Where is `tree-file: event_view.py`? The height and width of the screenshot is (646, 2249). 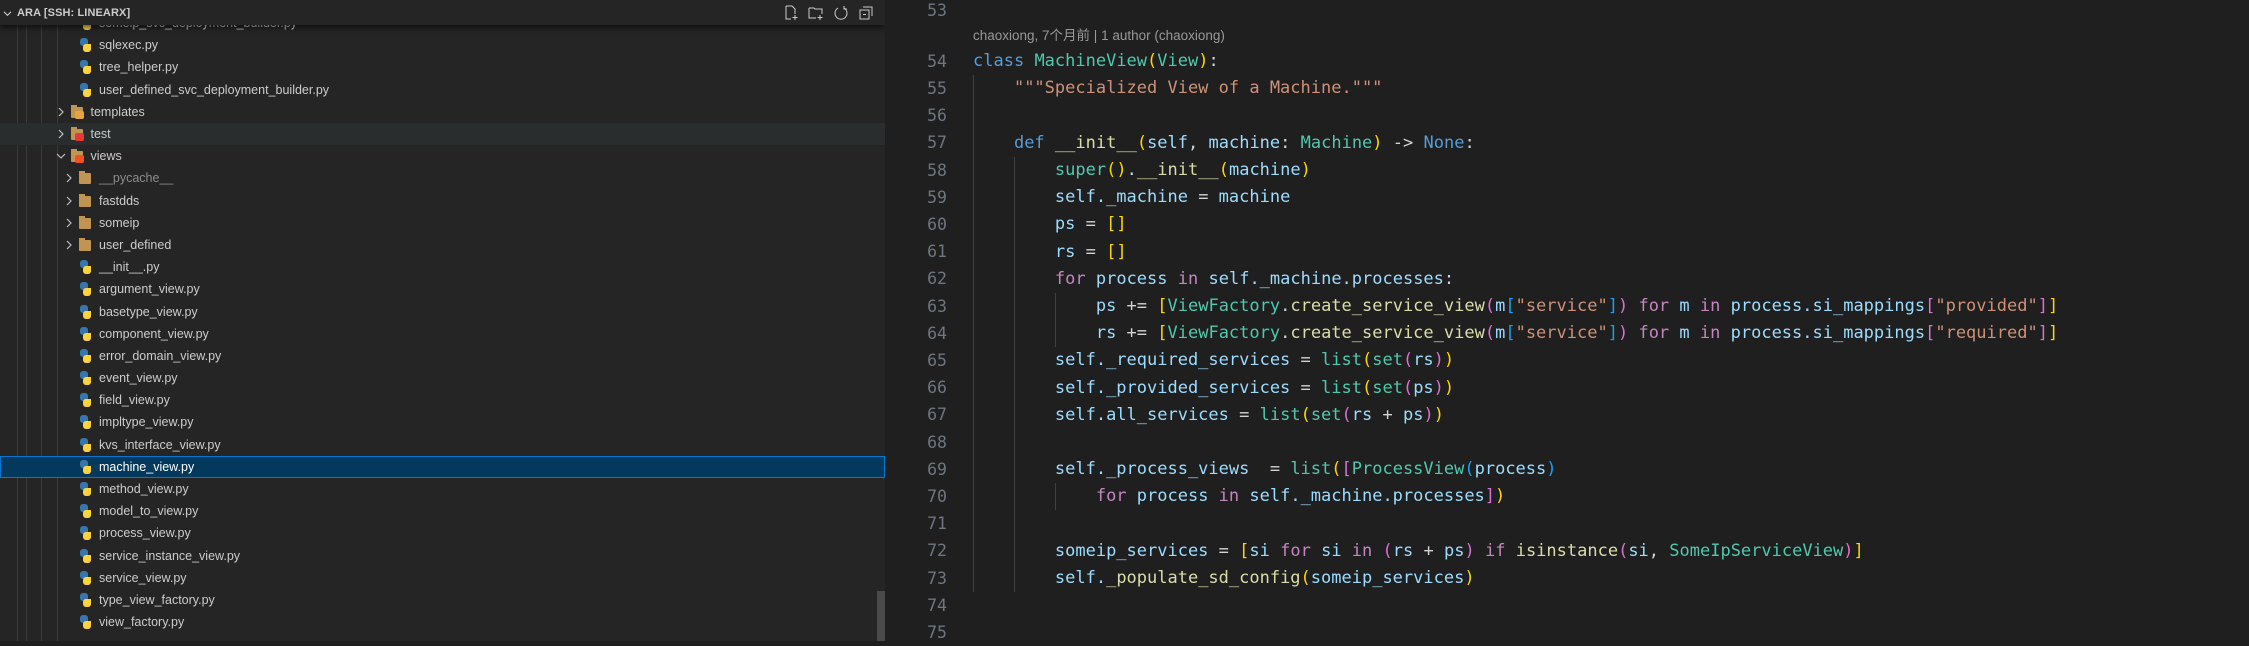
tree-file: event_view.py is located at coordinates (442, 378).